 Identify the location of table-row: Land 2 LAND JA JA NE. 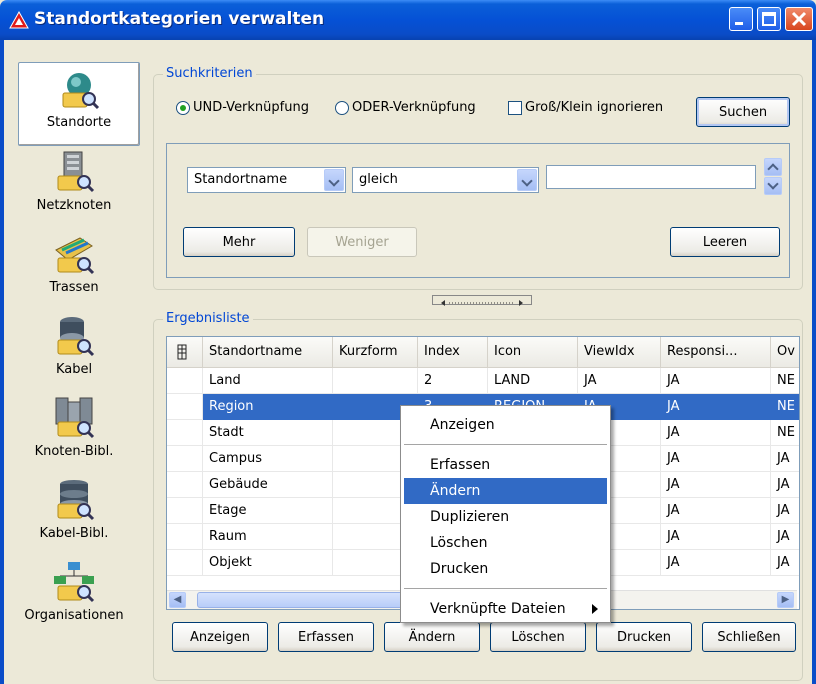
(483, 381).